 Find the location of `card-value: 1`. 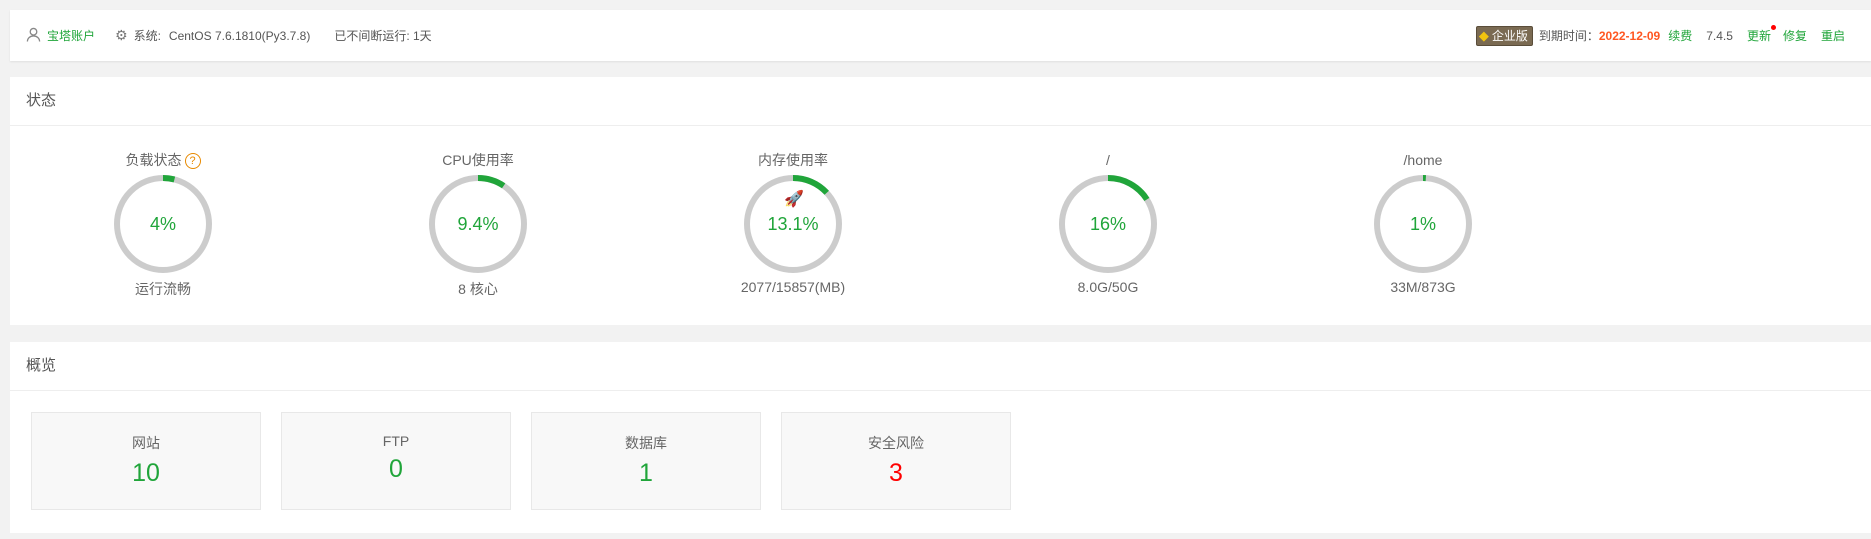

card-value: 1 is located at coordinates (646, 473).